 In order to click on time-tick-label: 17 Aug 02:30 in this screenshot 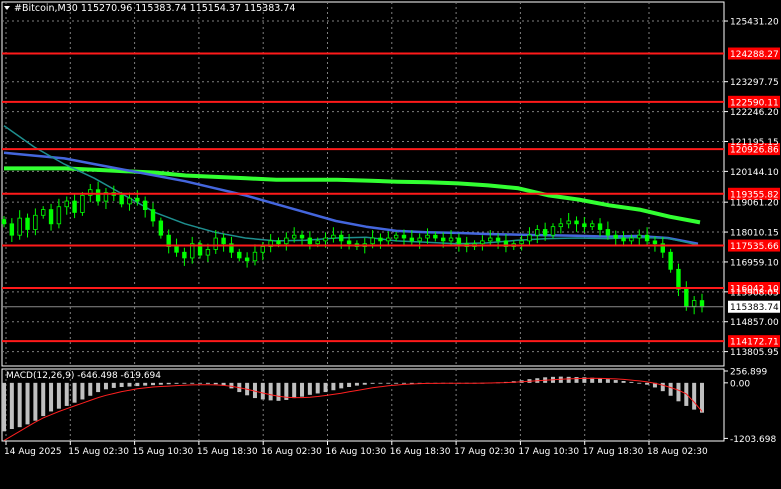, I will do `click(484, 452)`.